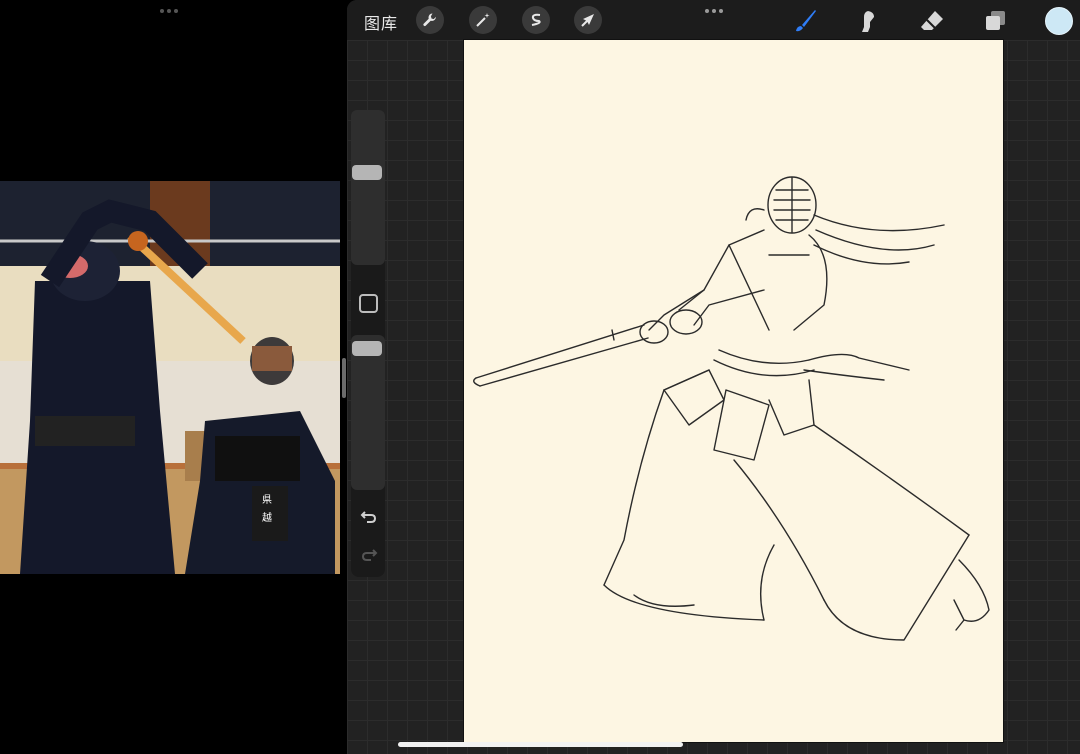  I want to click on brush-tool-button, so click(805, 21).